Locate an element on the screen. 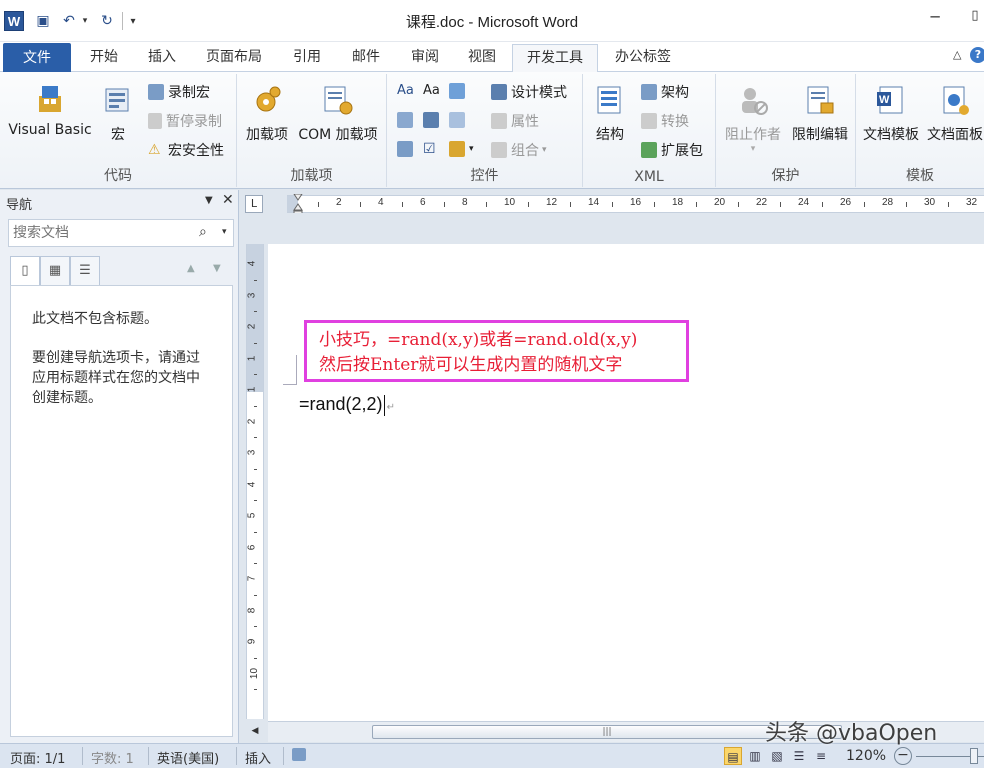 The image size is (984, 768). tab-references: 引用 is located at coordinates (307, 57).